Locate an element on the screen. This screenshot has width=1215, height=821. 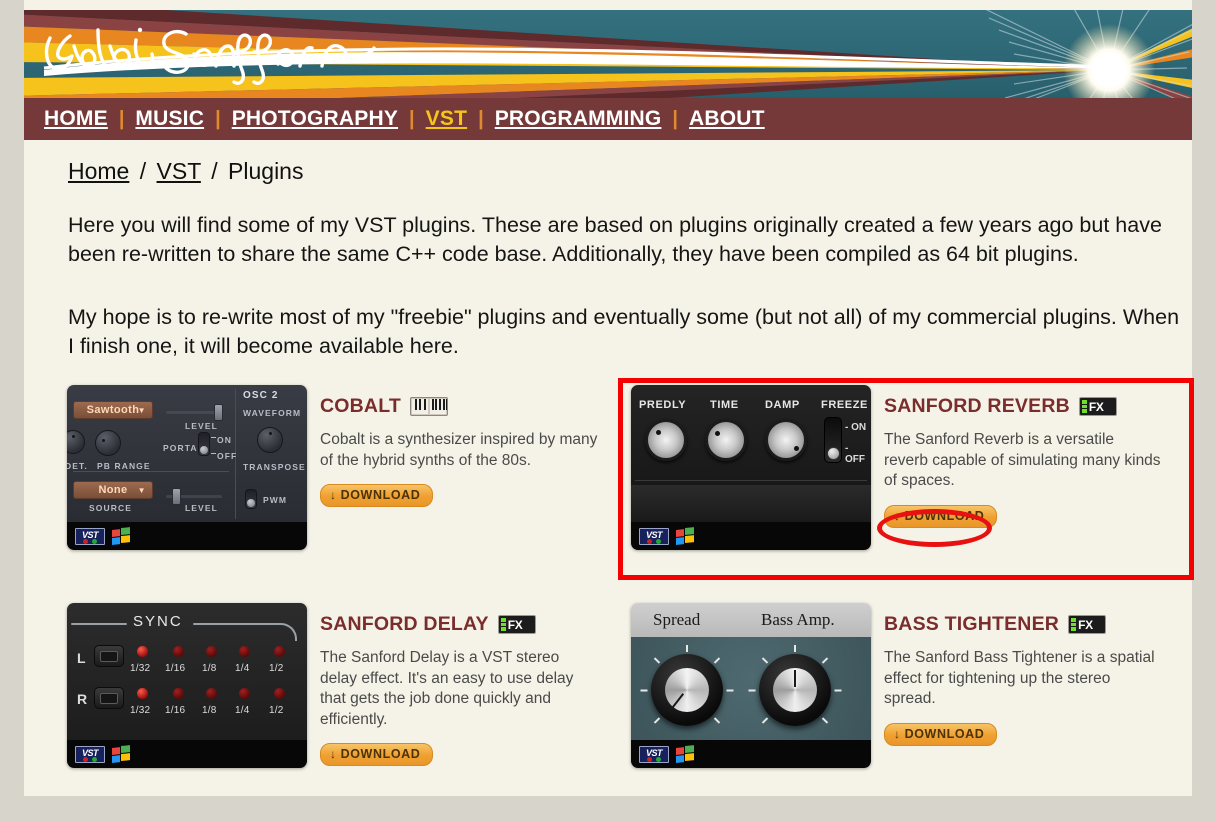
cobalt-label-pwm: PWM is located at coordinates (275, 500).